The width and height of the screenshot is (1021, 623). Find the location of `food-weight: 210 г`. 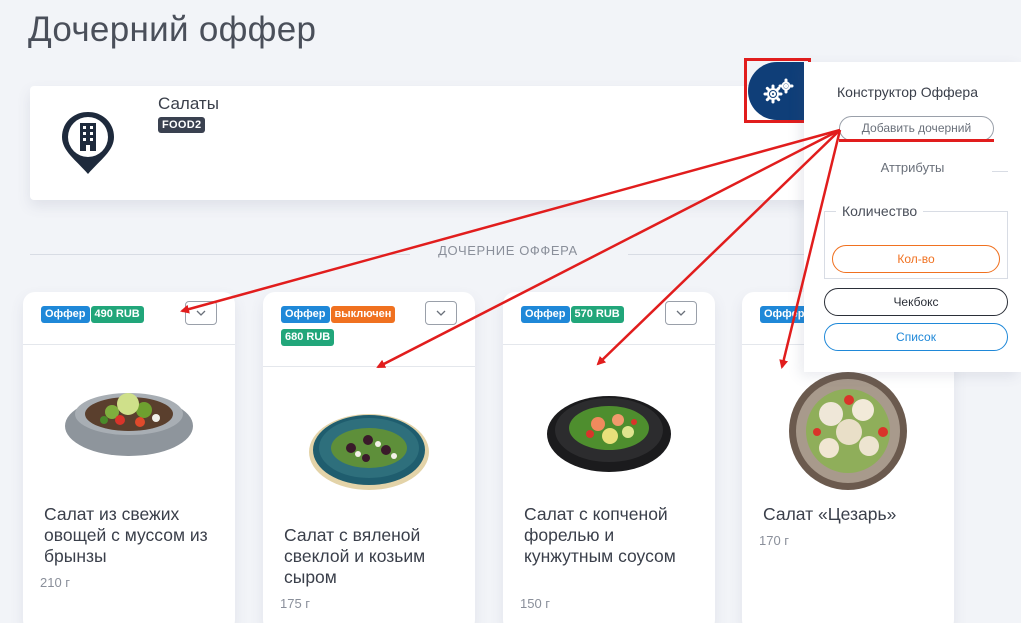

food-weight: 210 г is located at coordinates (55, 582).